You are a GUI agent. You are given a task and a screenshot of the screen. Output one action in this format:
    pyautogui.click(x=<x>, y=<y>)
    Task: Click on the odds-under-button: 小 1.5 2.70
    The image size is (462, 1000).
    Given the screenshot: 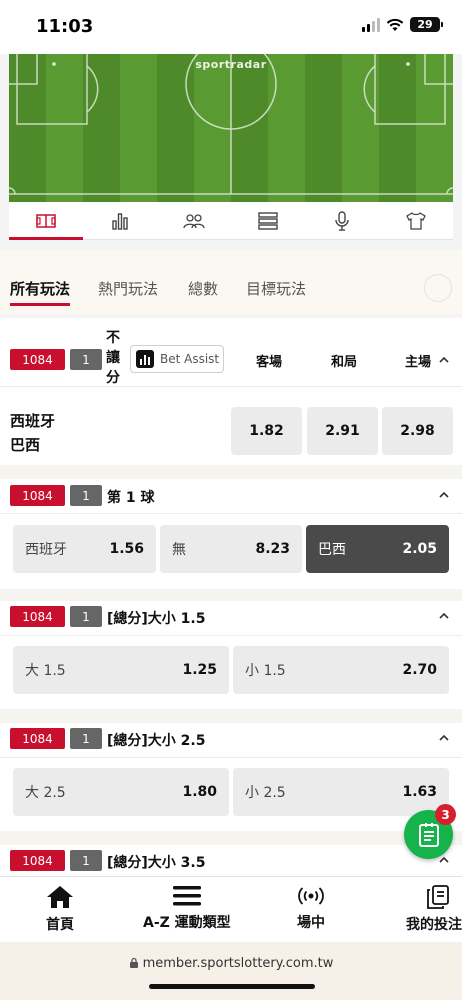 What is the action you would take?
    pyautogui.click(x=341, y=670)
    